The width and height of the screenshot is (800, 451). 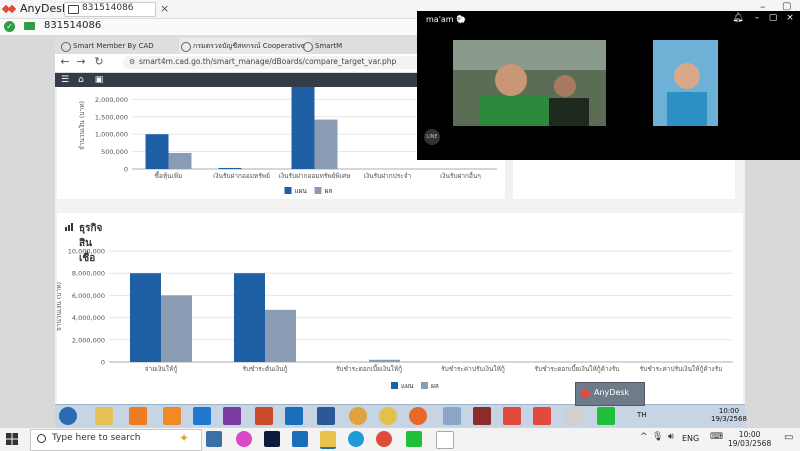 I want to click on y-tick-label: 8,000,000, so click(x=88, y=274).